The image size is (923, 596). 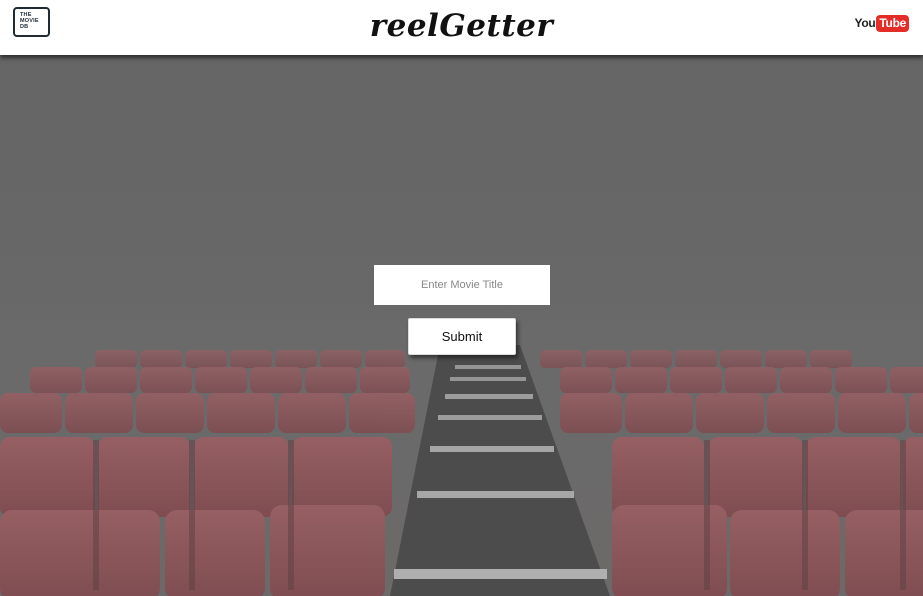 I want to click on youtube-logo-icon: You Tube, so click(x=882, y=23).